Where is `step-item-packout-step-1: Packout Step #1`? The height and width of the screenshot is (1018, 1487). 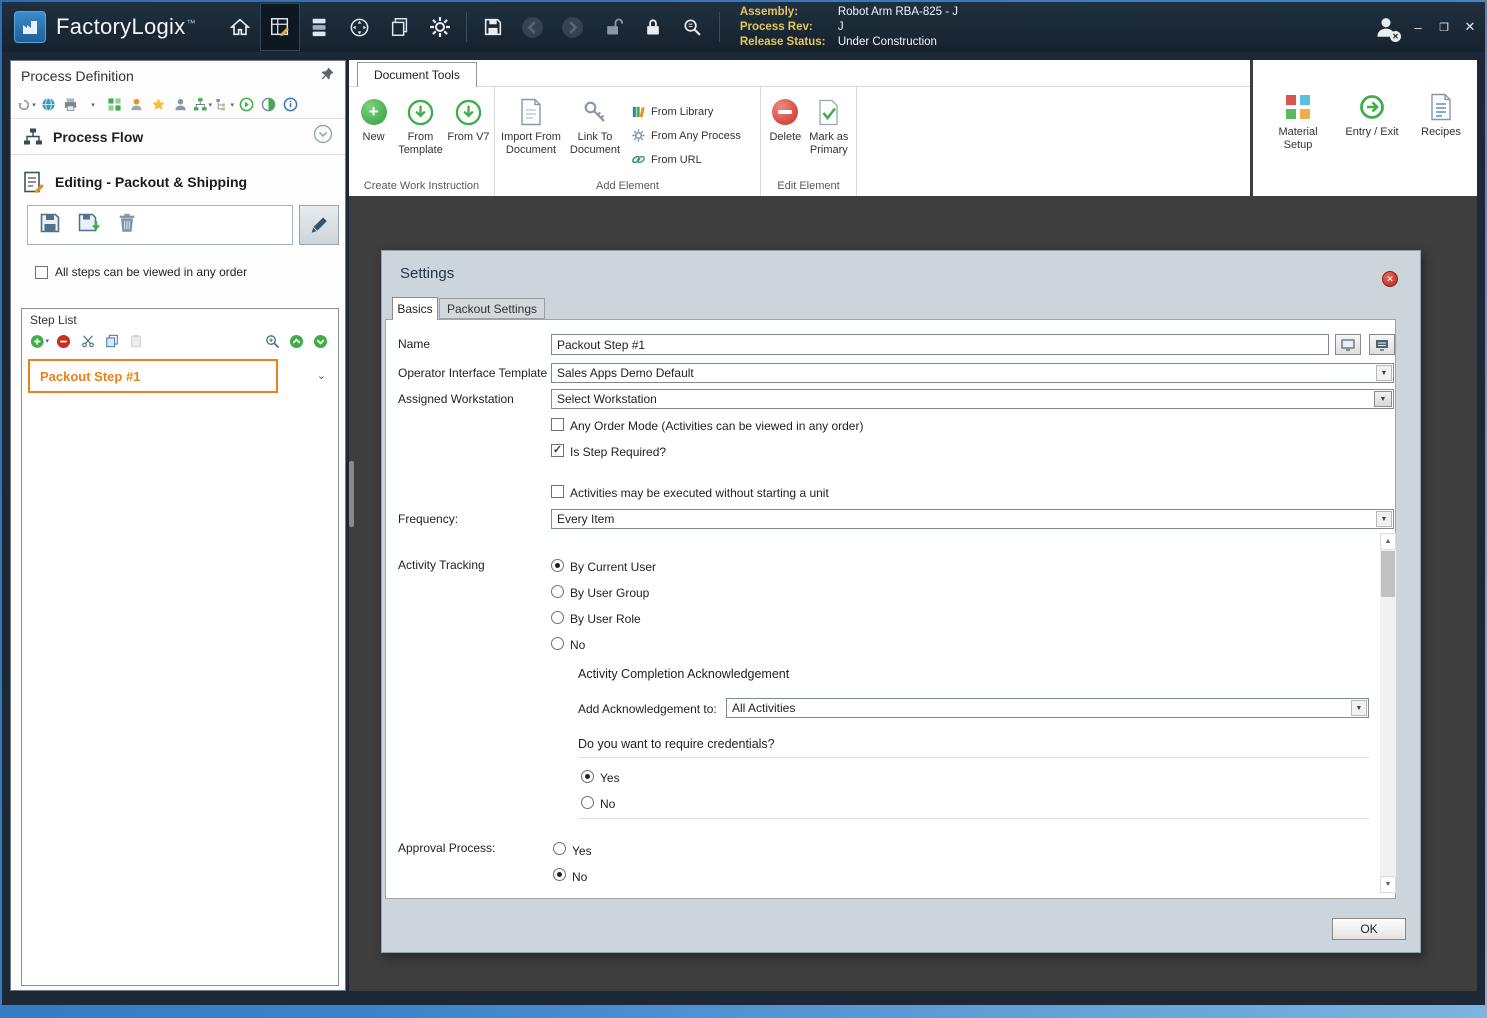
step-item-packout-step-1: Packout Step #1 is located at coordinates (153, 376).